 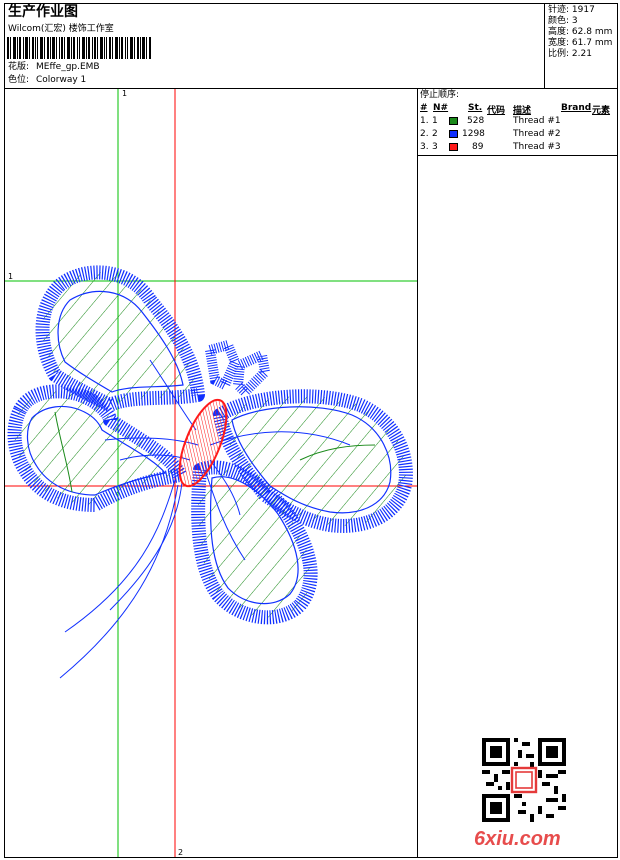 I want to click on stat-colors: 颜色: 3, so click(x=563, y=21).